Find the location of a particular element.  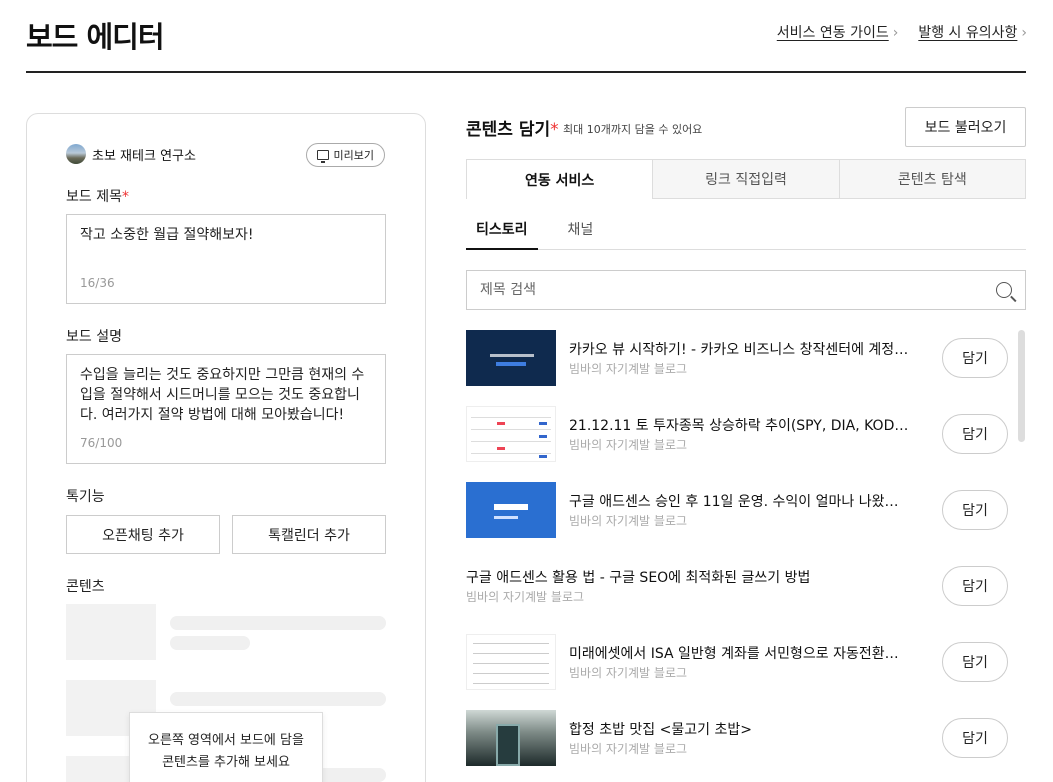

avatar is located at coordinates (76, 154).